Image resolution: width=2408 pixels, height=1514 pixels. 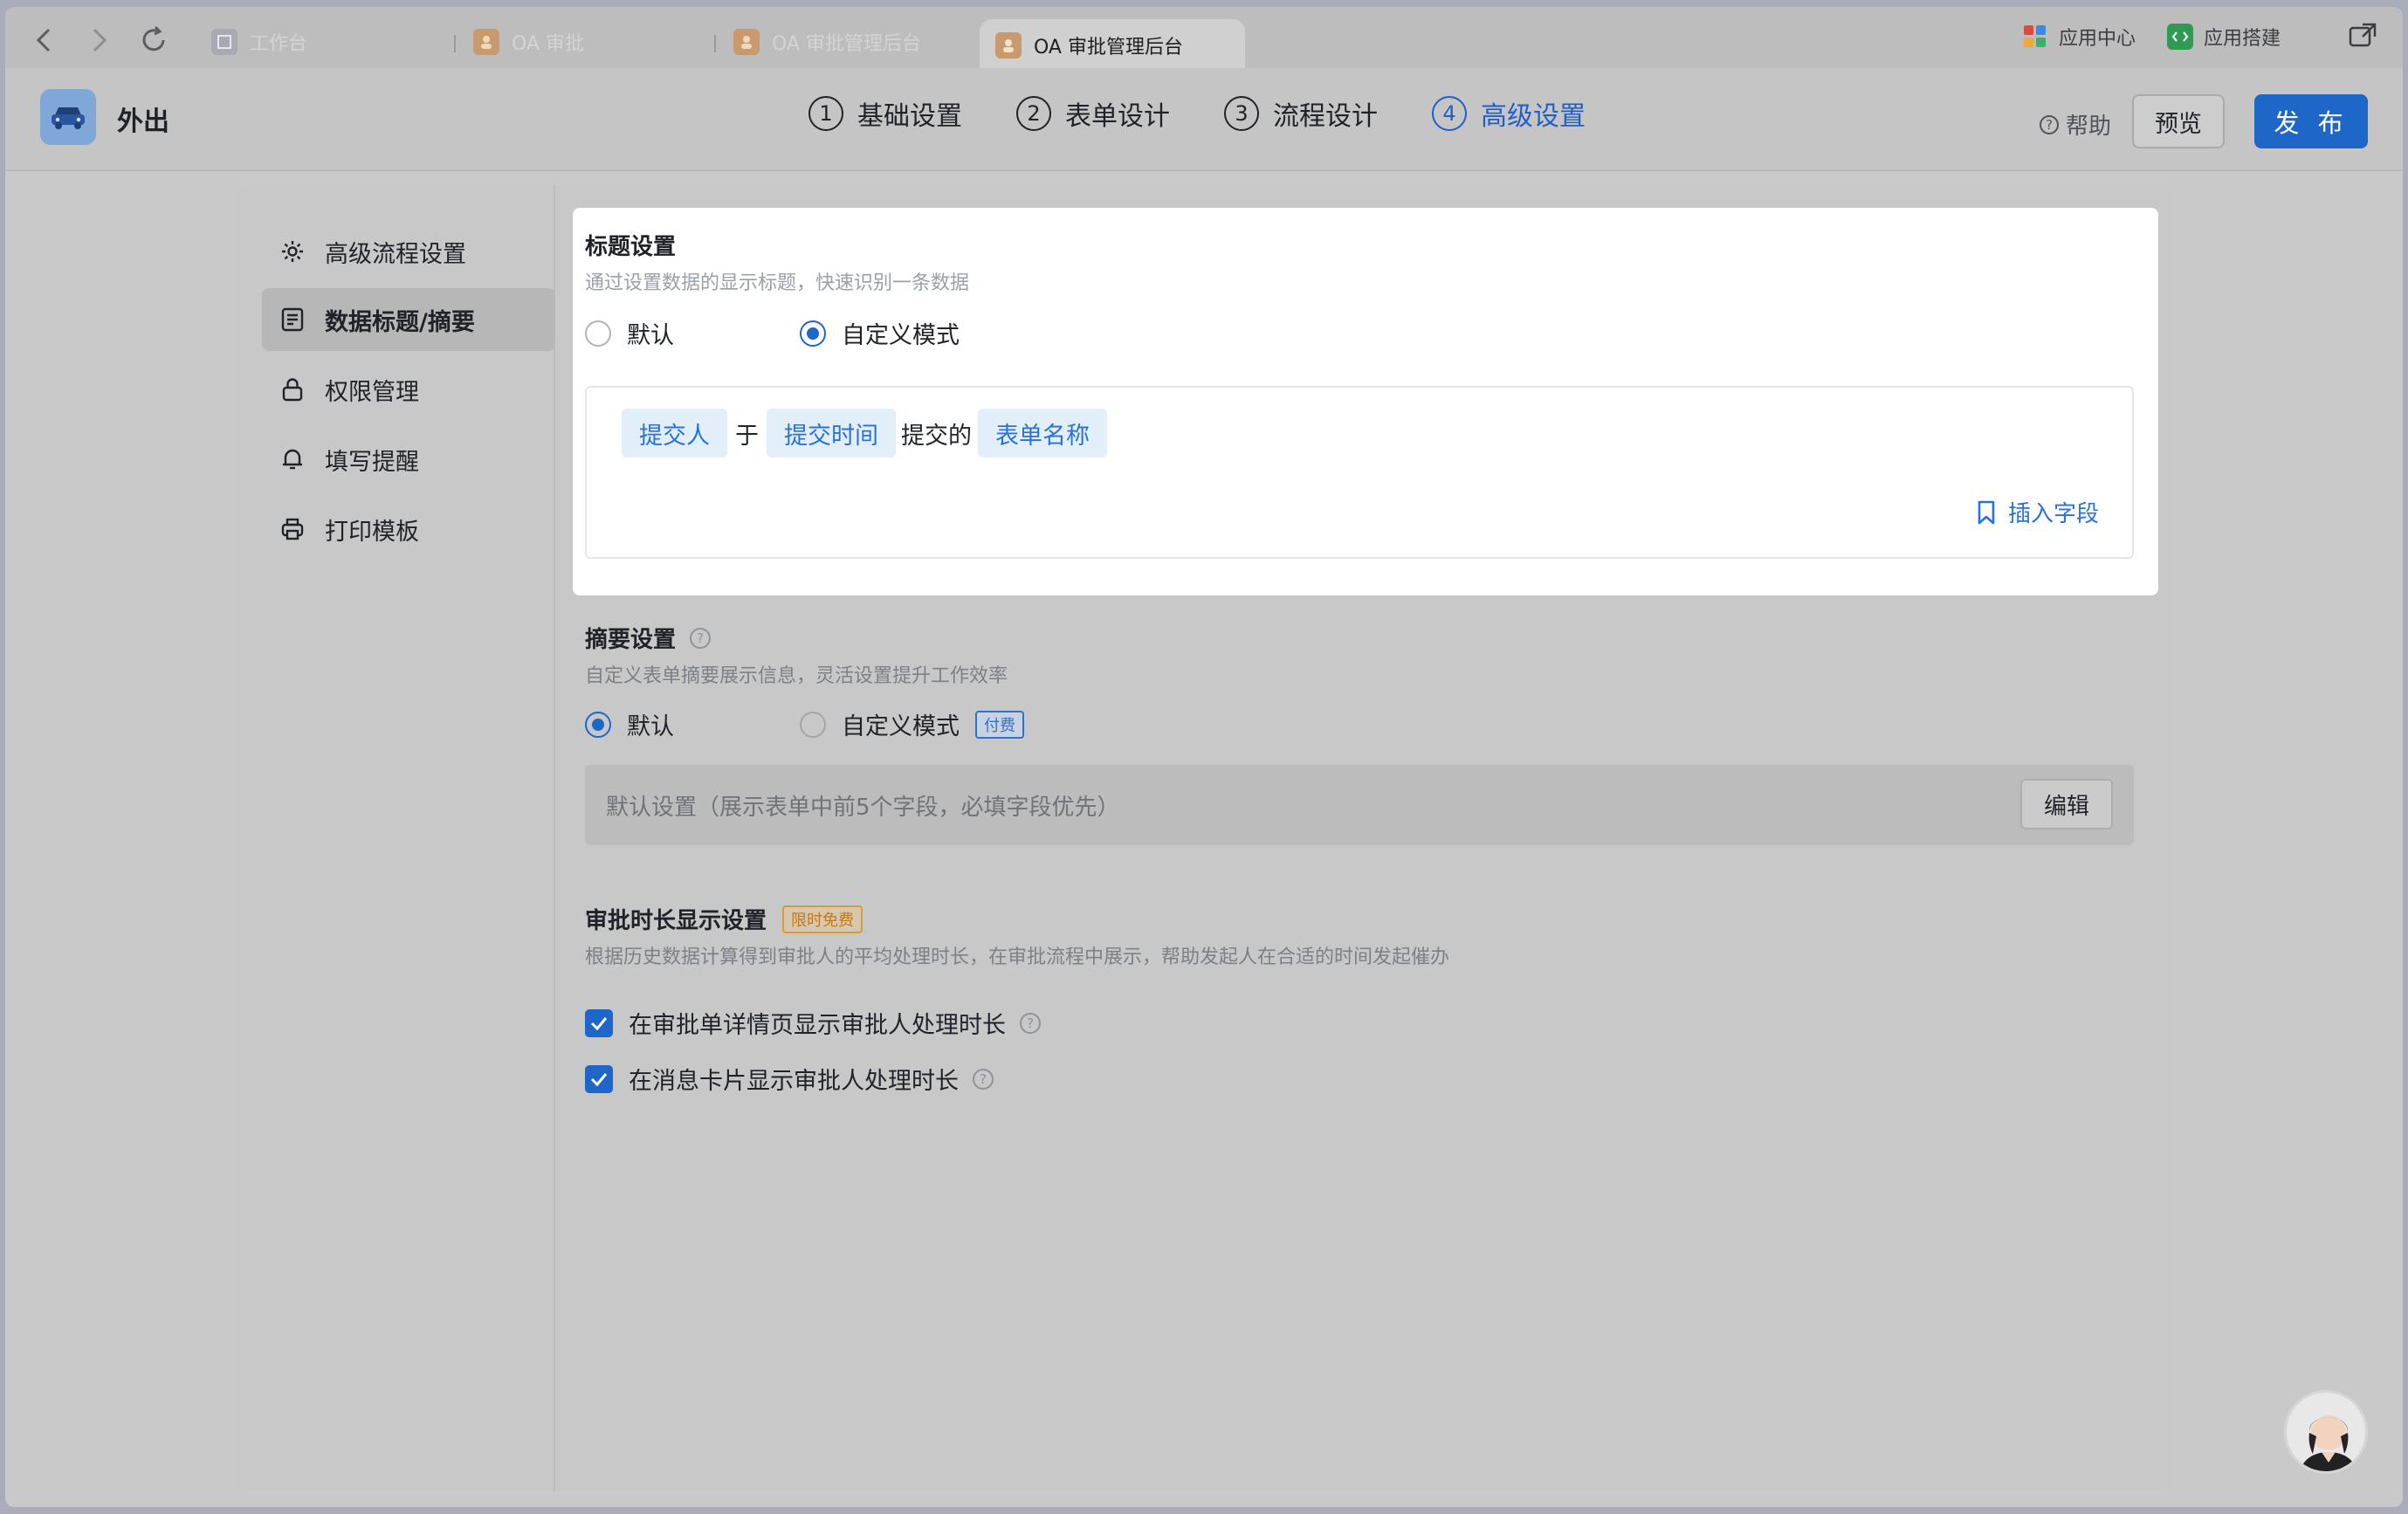 What do you see at coordinates (325, 42) in the screenshot?
I see `tab-workbench: 工作台` at bounding box center [325, 42].